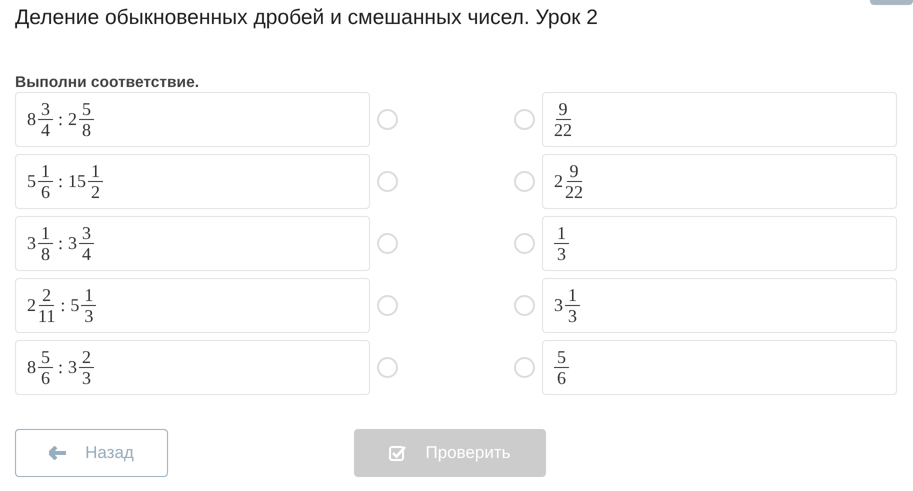  What do you see at coordinates (58, 453) in the screenshot?
I see `left-arrow-icon` at bounding box center [58, 453].